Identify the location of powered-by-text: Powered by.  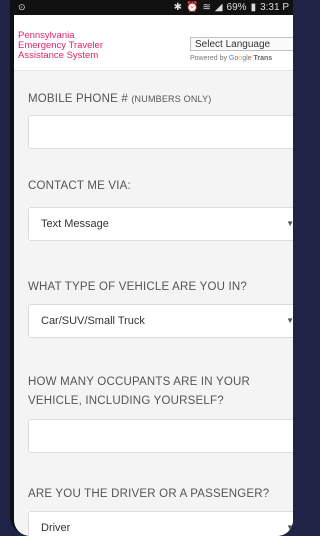
(208, 58).